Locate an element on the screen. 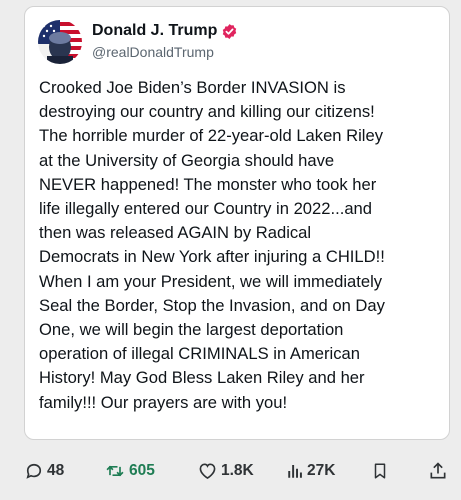 The image size is (461, 500). views-count: 27K is located at coordinates (321, 470).